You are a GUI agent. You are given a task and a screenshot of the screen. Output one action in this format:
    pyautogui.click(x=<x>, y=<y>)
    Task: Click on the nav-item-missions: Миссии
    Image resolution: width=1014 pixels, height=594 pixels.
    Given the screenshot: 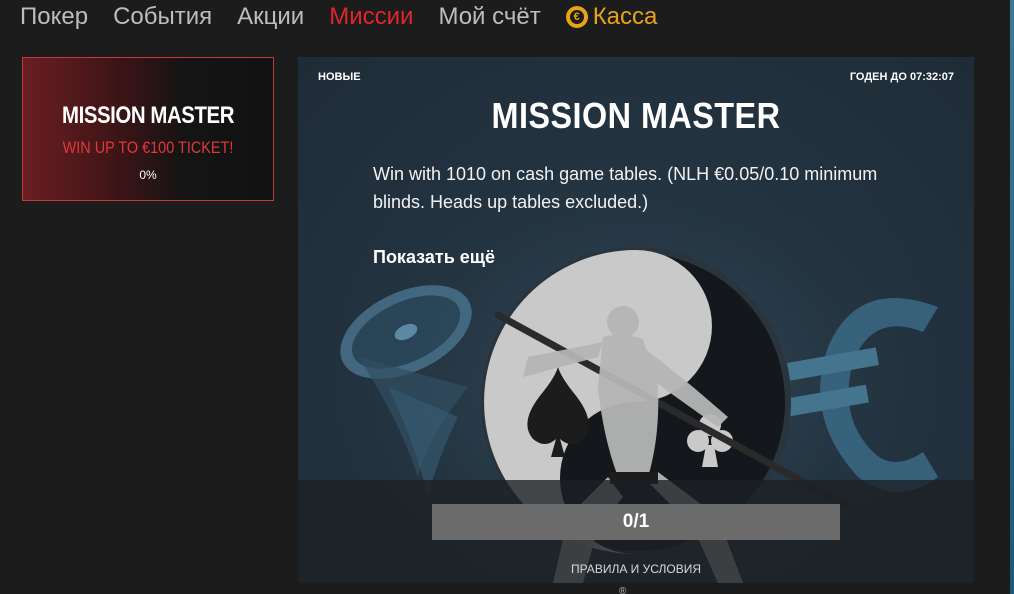 What is the action you would take?
    pyautogui.click(x=371, y=17)
    